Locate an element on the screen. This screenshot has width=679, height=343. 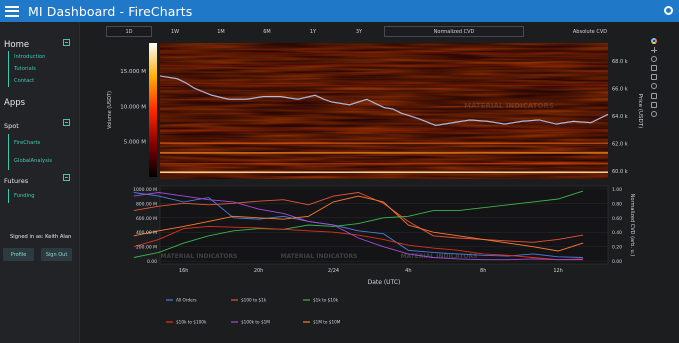
section-apps-title: Apps is located at coordinates (15, 103).